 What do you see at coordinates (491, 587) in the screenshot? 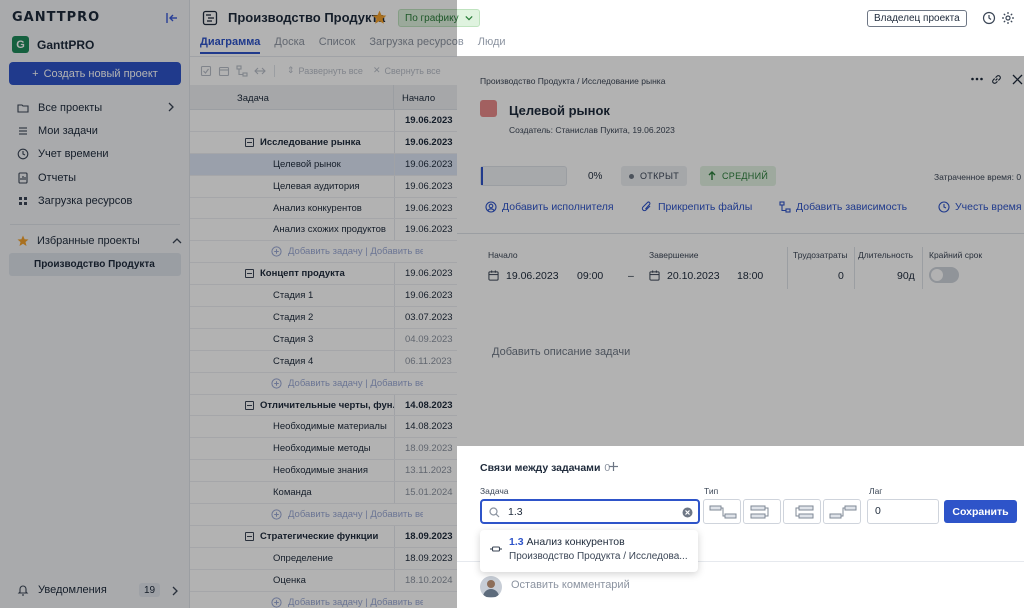
I see `avatar` at bounding box center [491, 587].